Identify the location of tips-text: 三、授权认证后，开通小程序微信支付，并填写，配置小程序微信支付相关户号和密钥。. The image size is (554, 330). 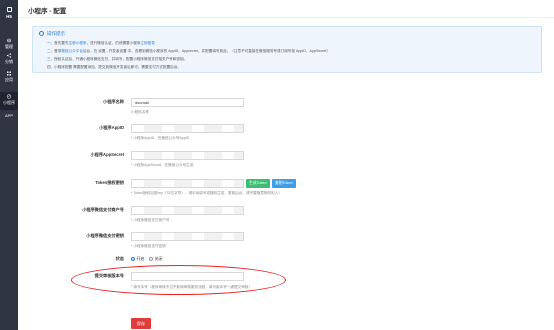
(117, 59).